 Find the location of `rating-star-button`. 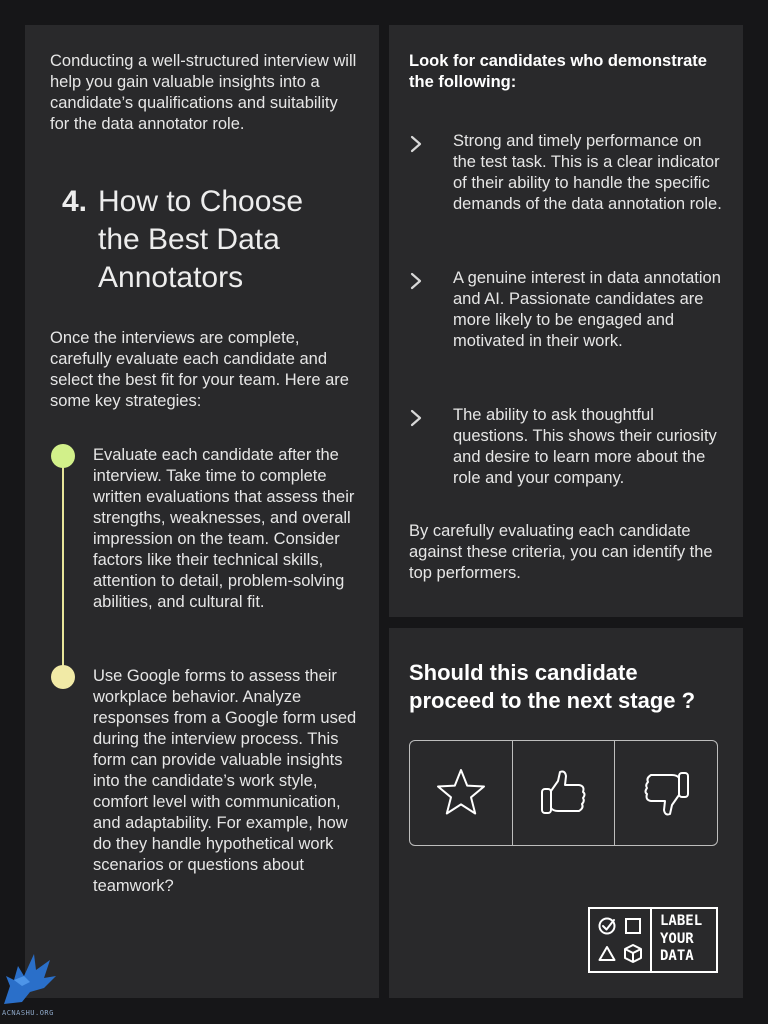

rating-star-button is located at coordinates (461, 793).